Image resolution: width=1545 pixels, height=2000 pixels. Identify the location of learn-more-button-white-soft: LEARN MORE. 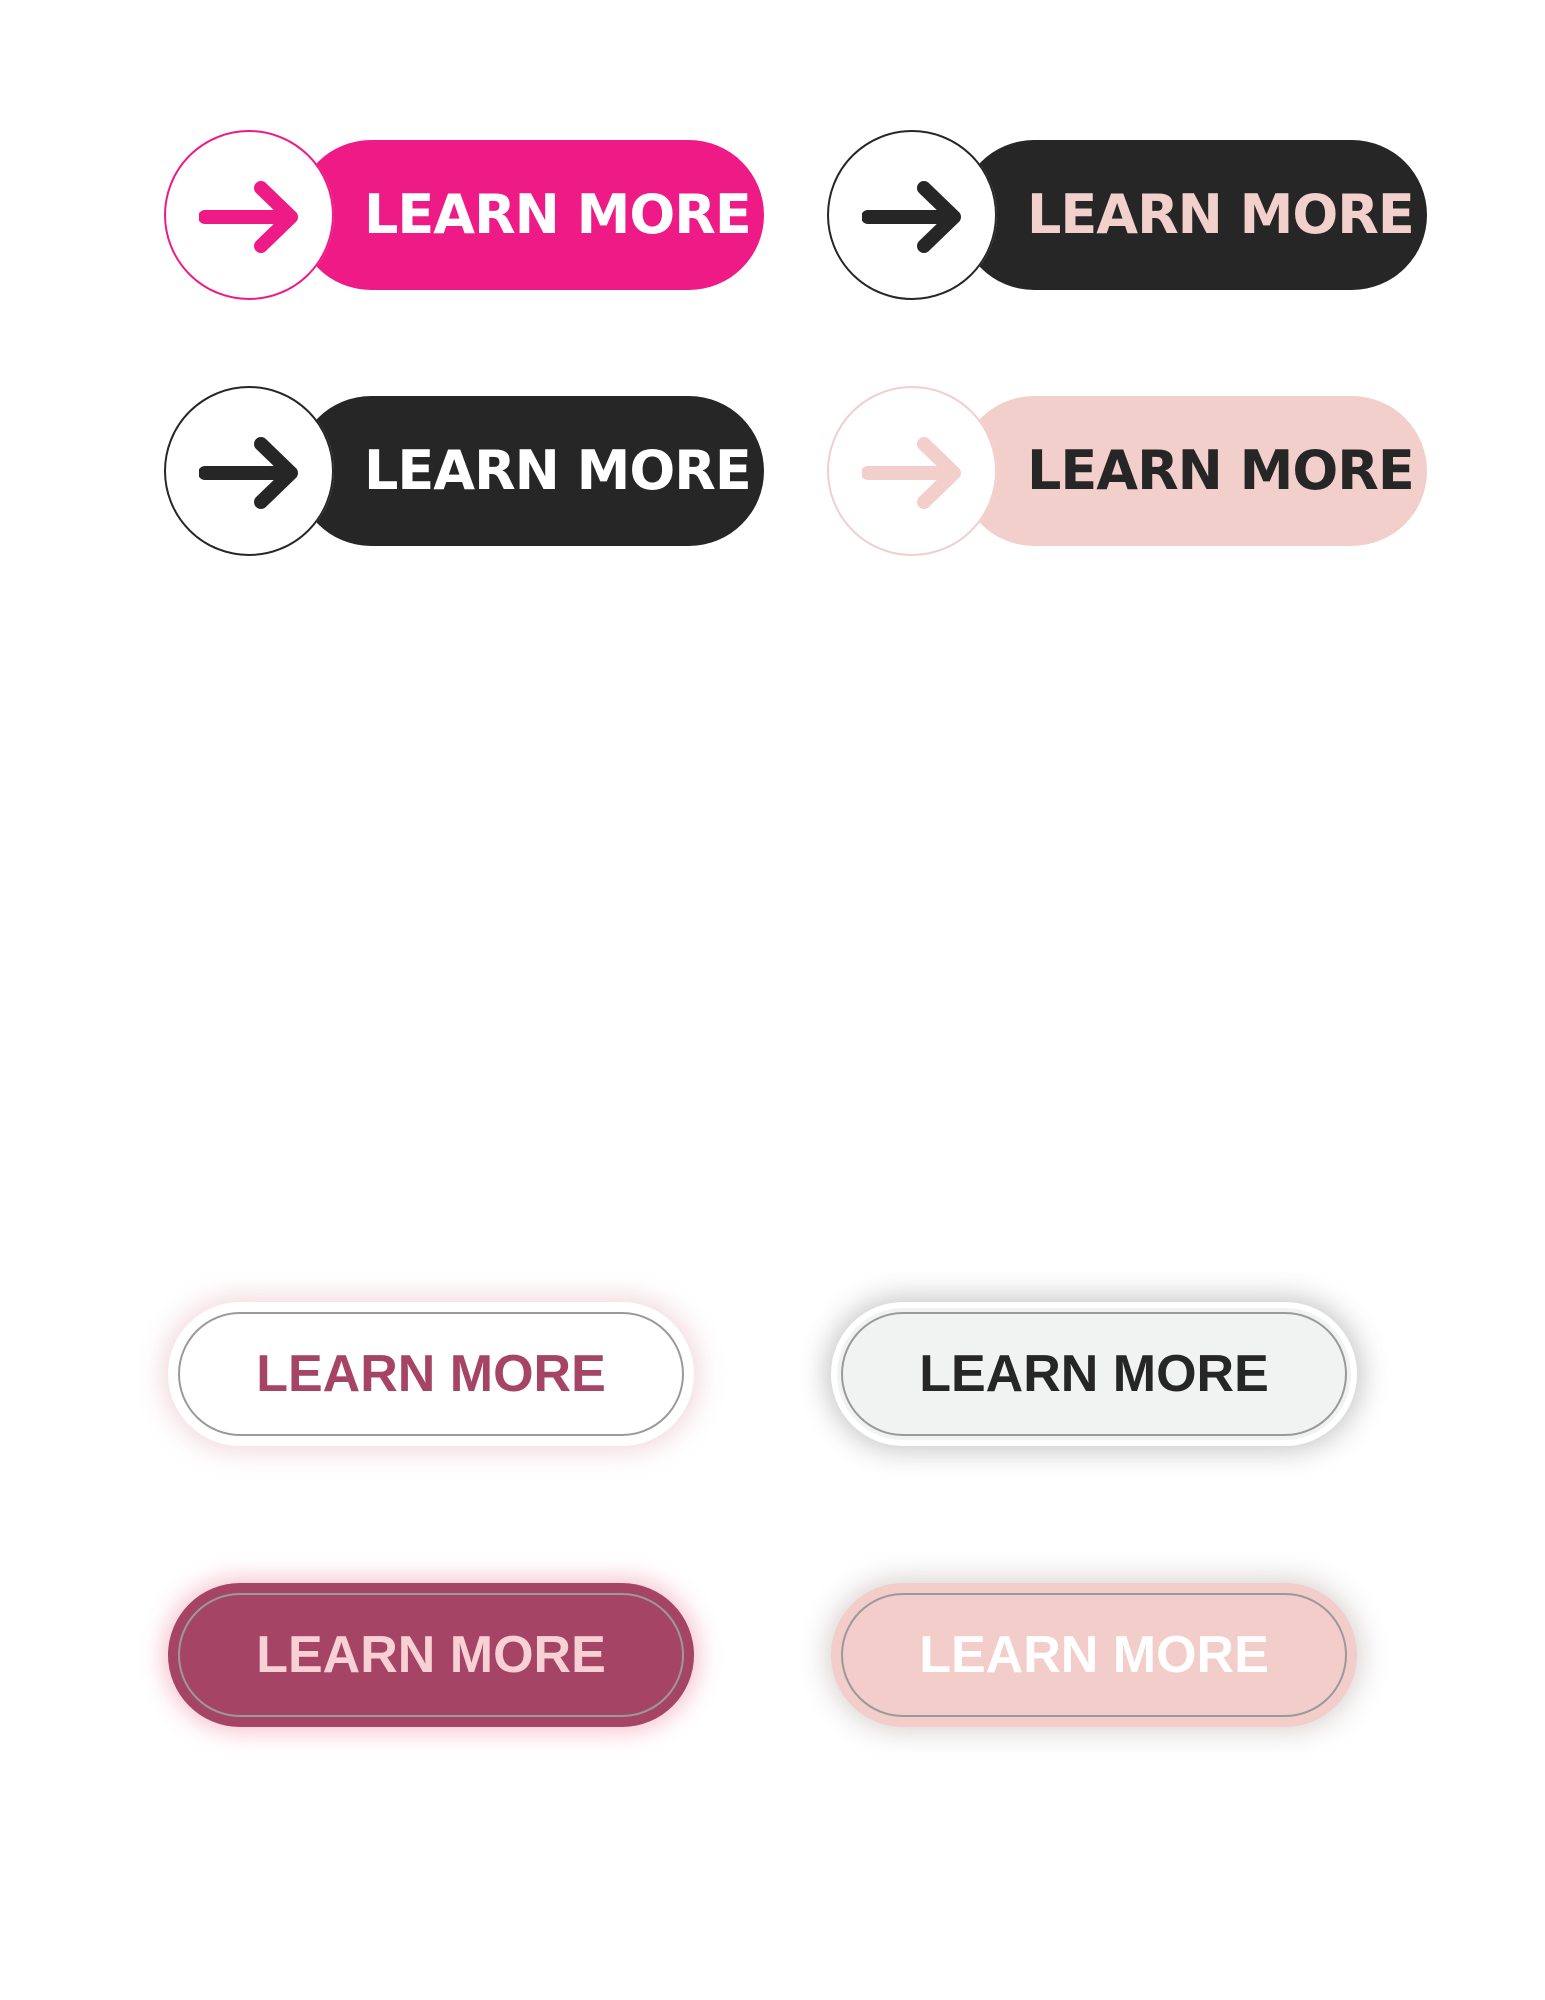
(431, 1374).